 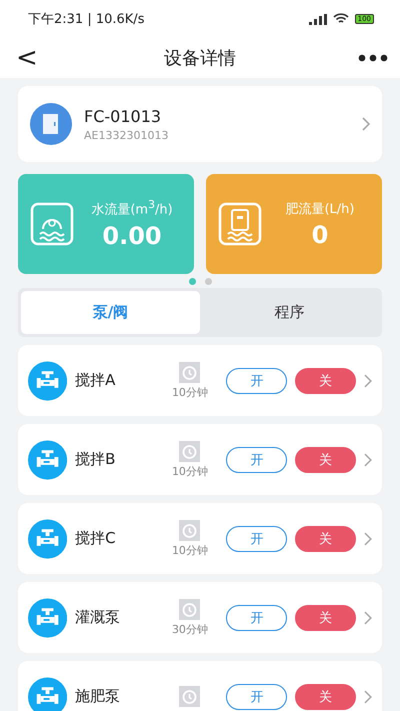 What do you see at coordinates (132, 236) in the screenshot?
I see `flow-value: 0.00` at bounding box center [132, 236].